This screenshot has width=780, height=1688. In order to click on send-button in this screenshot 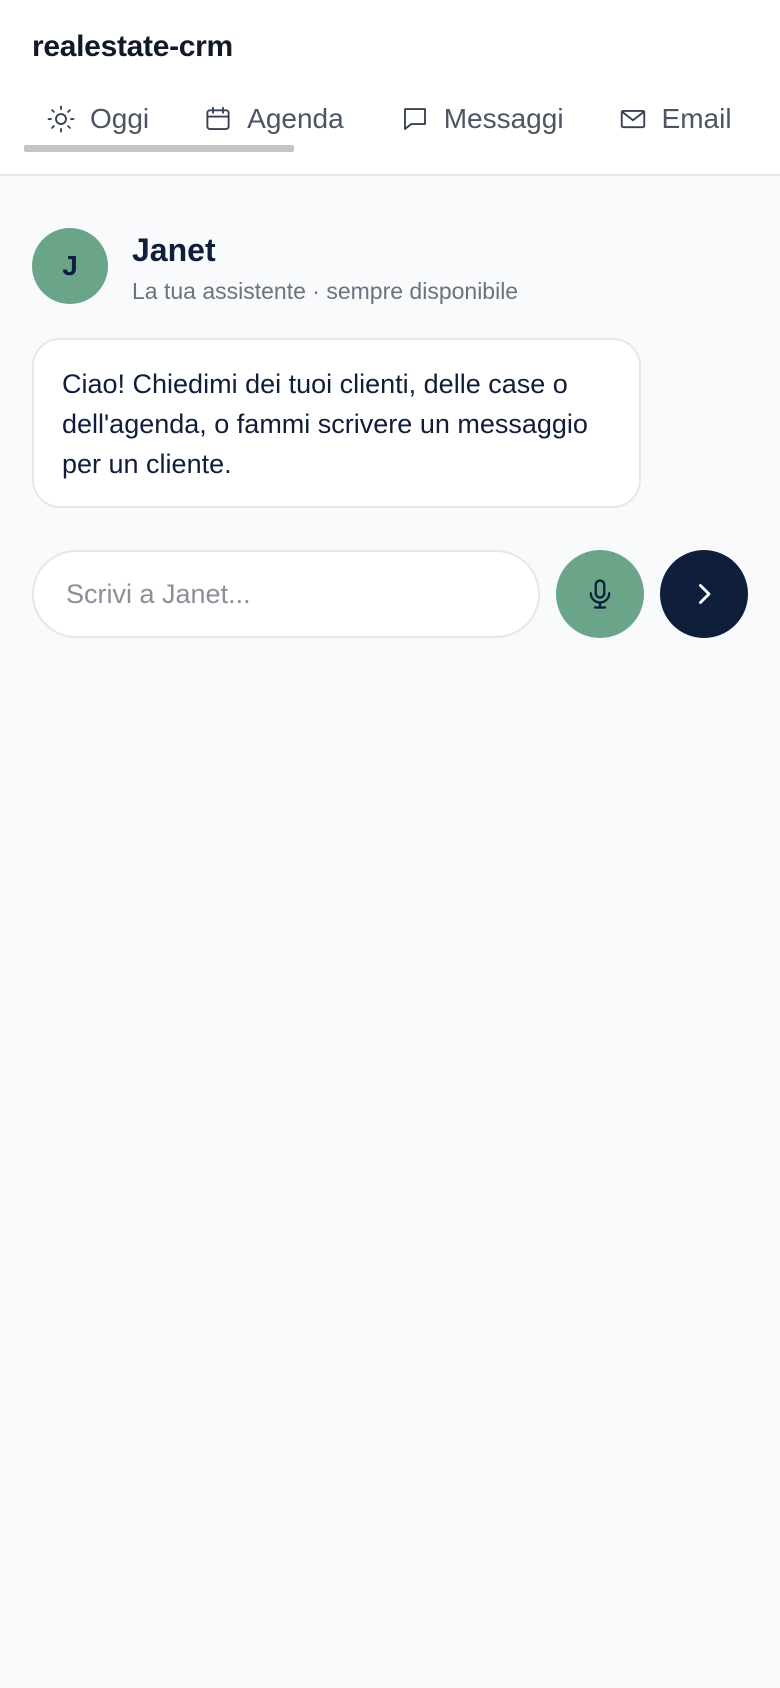, I will do `click(704, 594)`.